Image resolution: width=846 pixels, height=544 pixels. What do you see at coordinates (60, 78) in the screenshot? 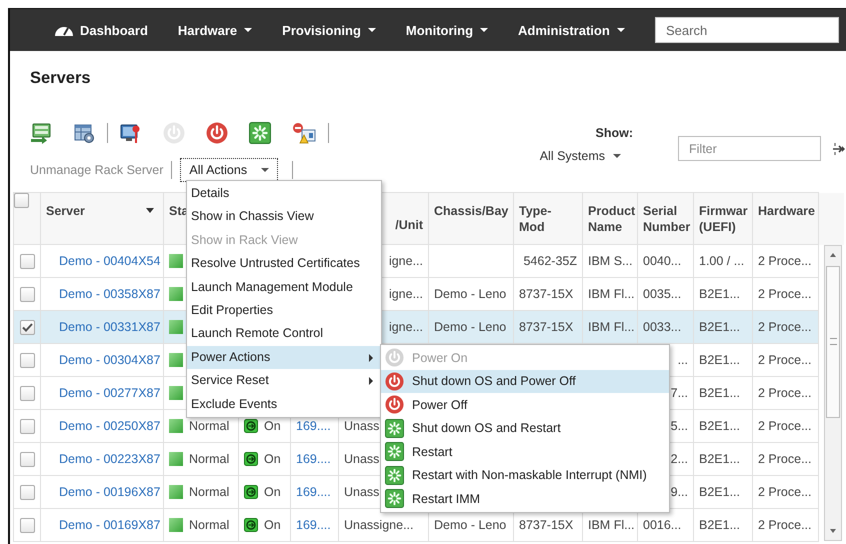
I see `page-title: Servers` at bounding box center [60, 78].